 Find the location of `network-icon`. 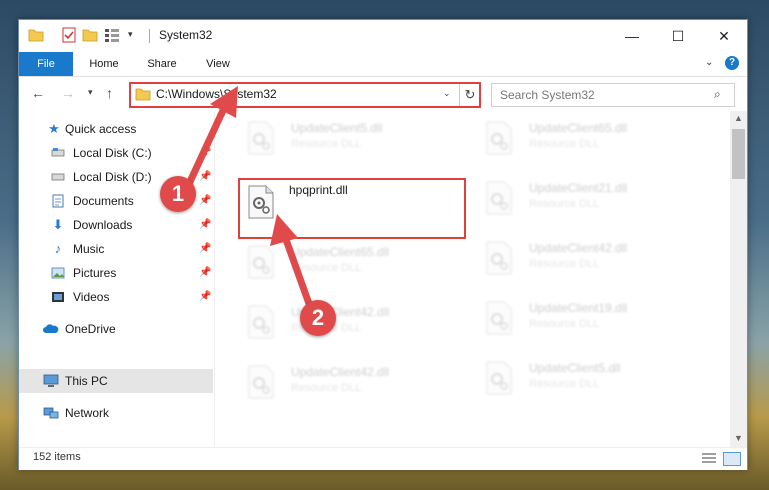

network-icon is located at coordinates (51, 413).